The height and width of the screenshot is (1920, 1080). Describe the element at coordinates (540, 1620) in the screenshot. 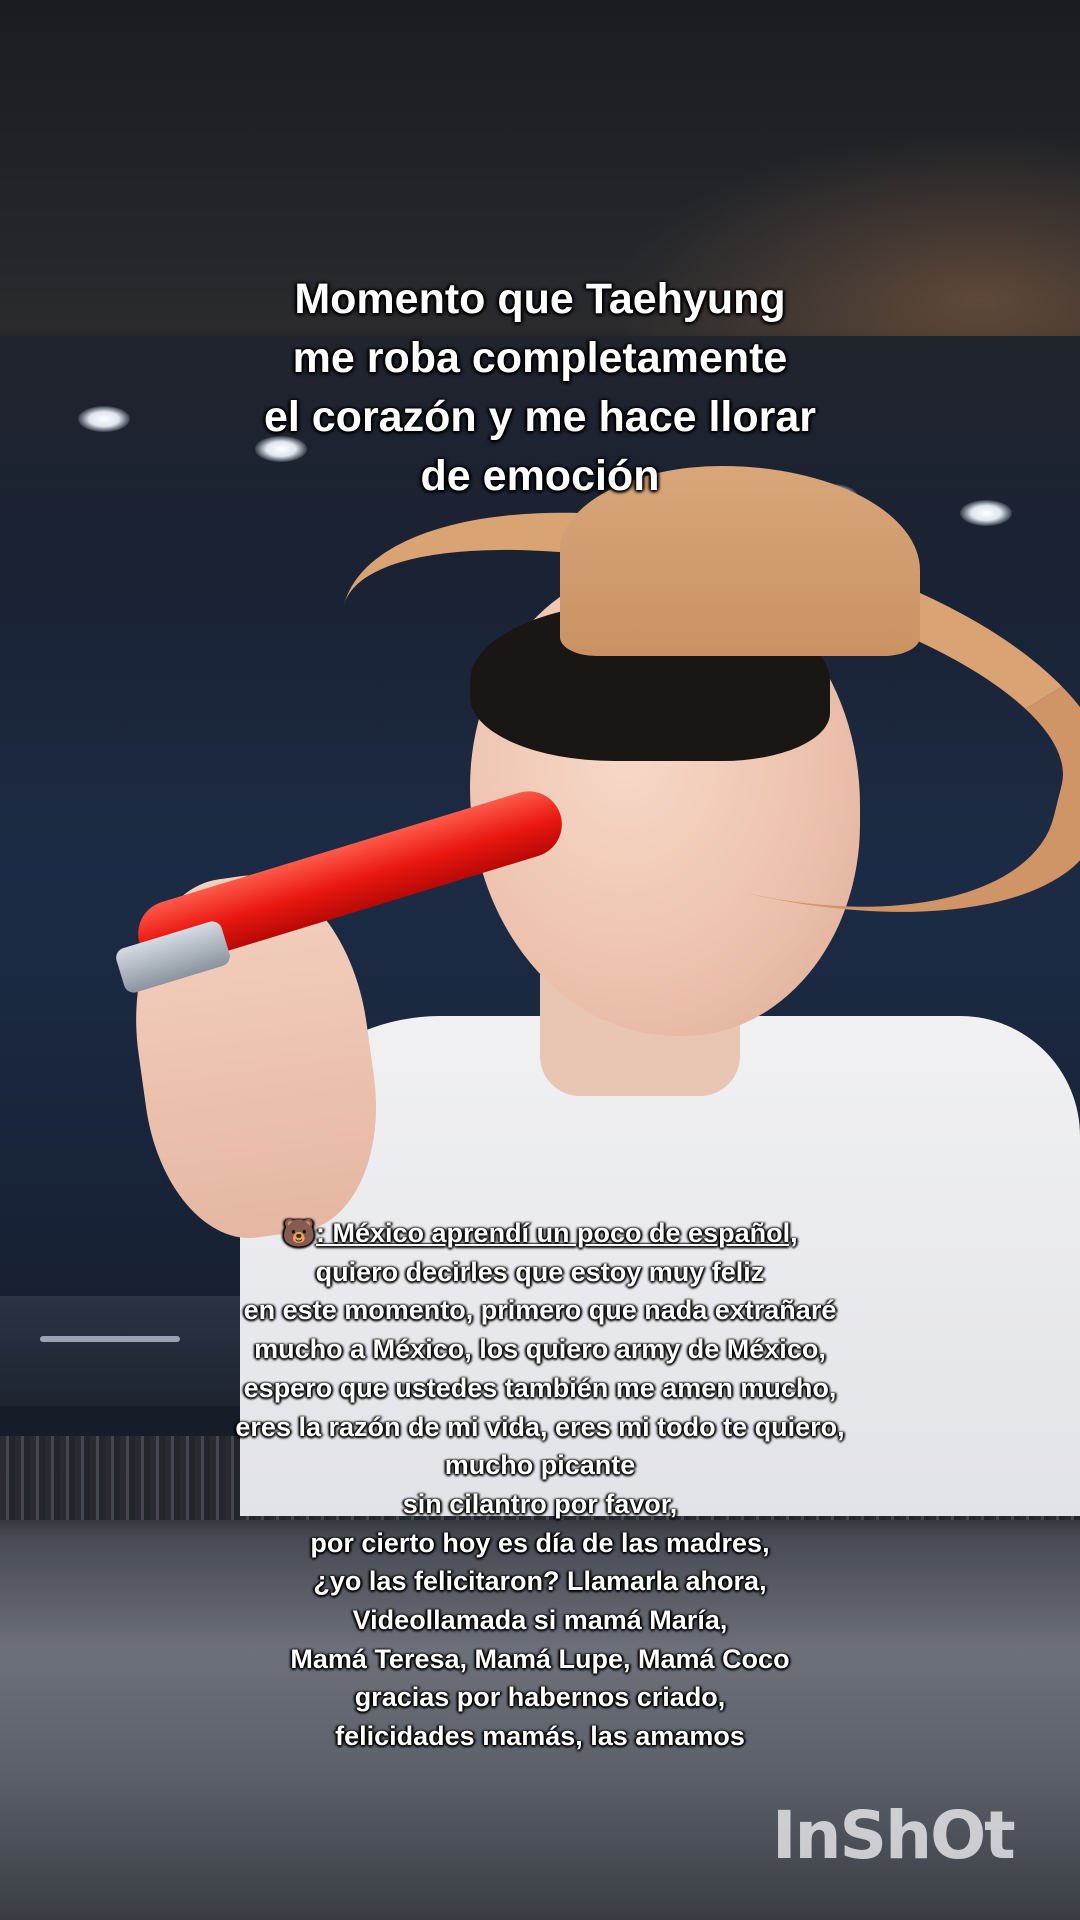

I see `subtitle-line: Videollamada si mamá María,` at that location.